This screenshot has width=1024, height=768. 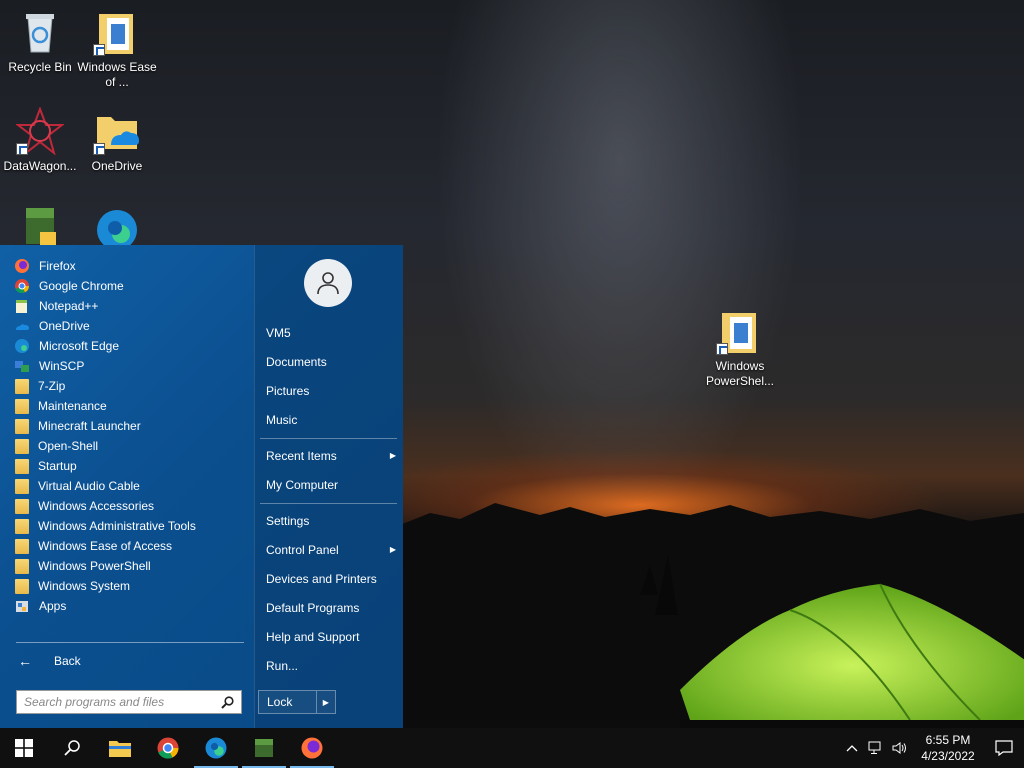 I want to click on program-item-onedrive: OneDrive, so click(x=130, y=326).